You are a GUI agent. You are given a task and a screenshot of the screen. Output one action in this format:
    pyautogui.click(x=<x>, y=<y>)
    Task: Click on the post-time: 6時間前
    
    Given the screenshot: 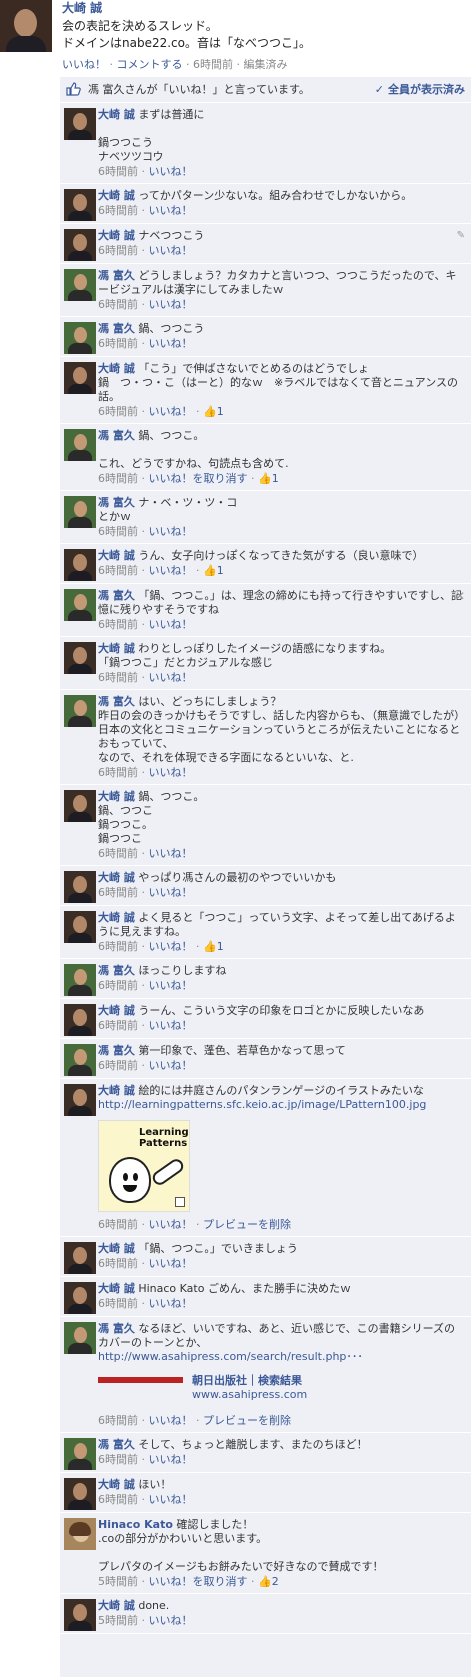 What is the action you would take?
    pyautogui.click(x=213, y=64)
    